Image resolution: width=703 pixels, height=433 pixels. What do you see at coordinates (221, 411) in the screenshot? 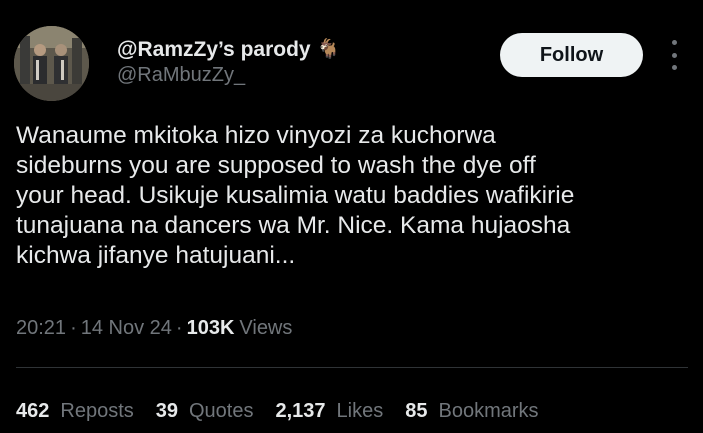
I see `quotes-label: Quotes` at bounding box center [221, 411].